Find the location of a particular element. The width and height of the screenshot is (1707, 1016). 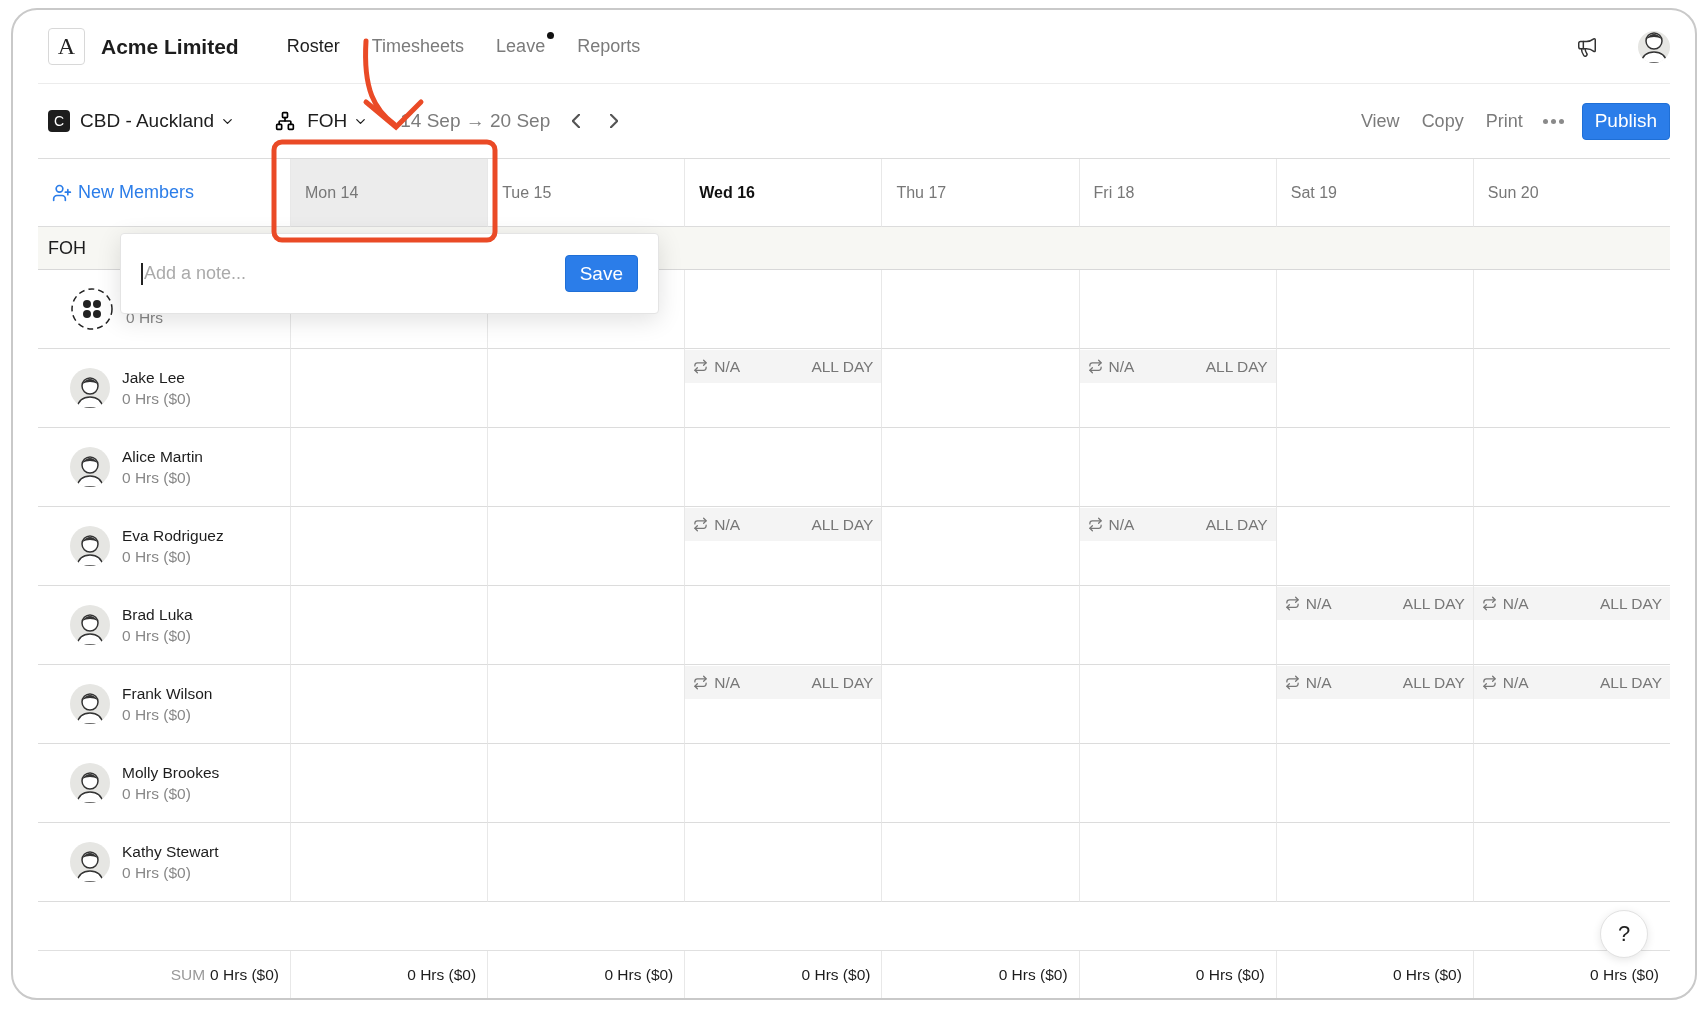

day-header: Mon 14 is located at coordinates (389, 193).